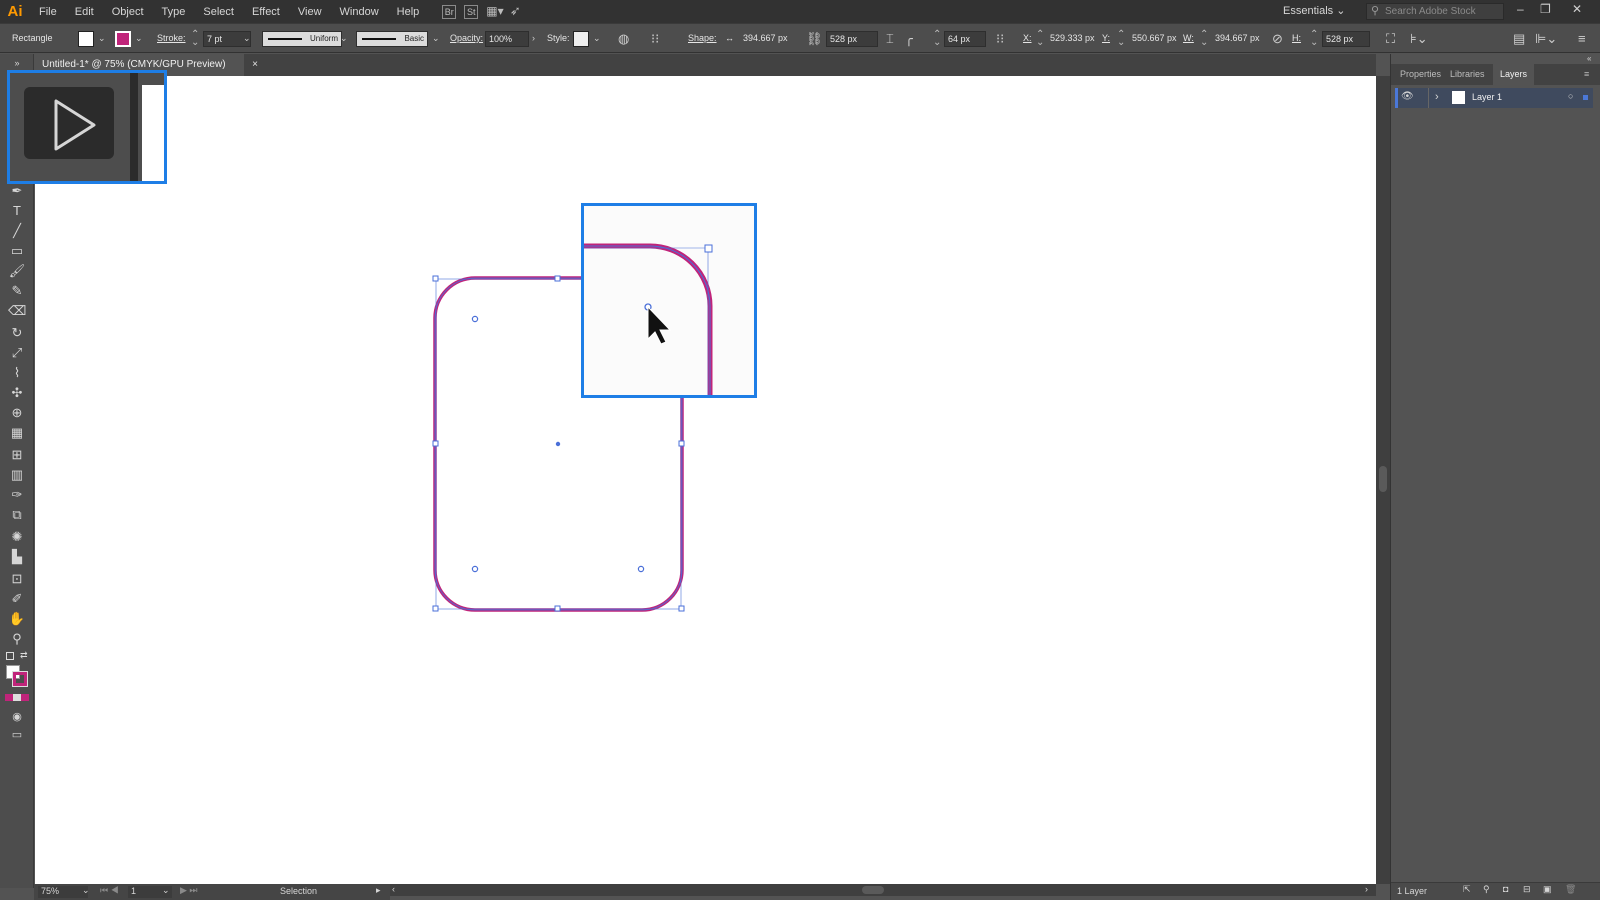  I want to click on scroll-right-icon: ›, so click(1366, 889).